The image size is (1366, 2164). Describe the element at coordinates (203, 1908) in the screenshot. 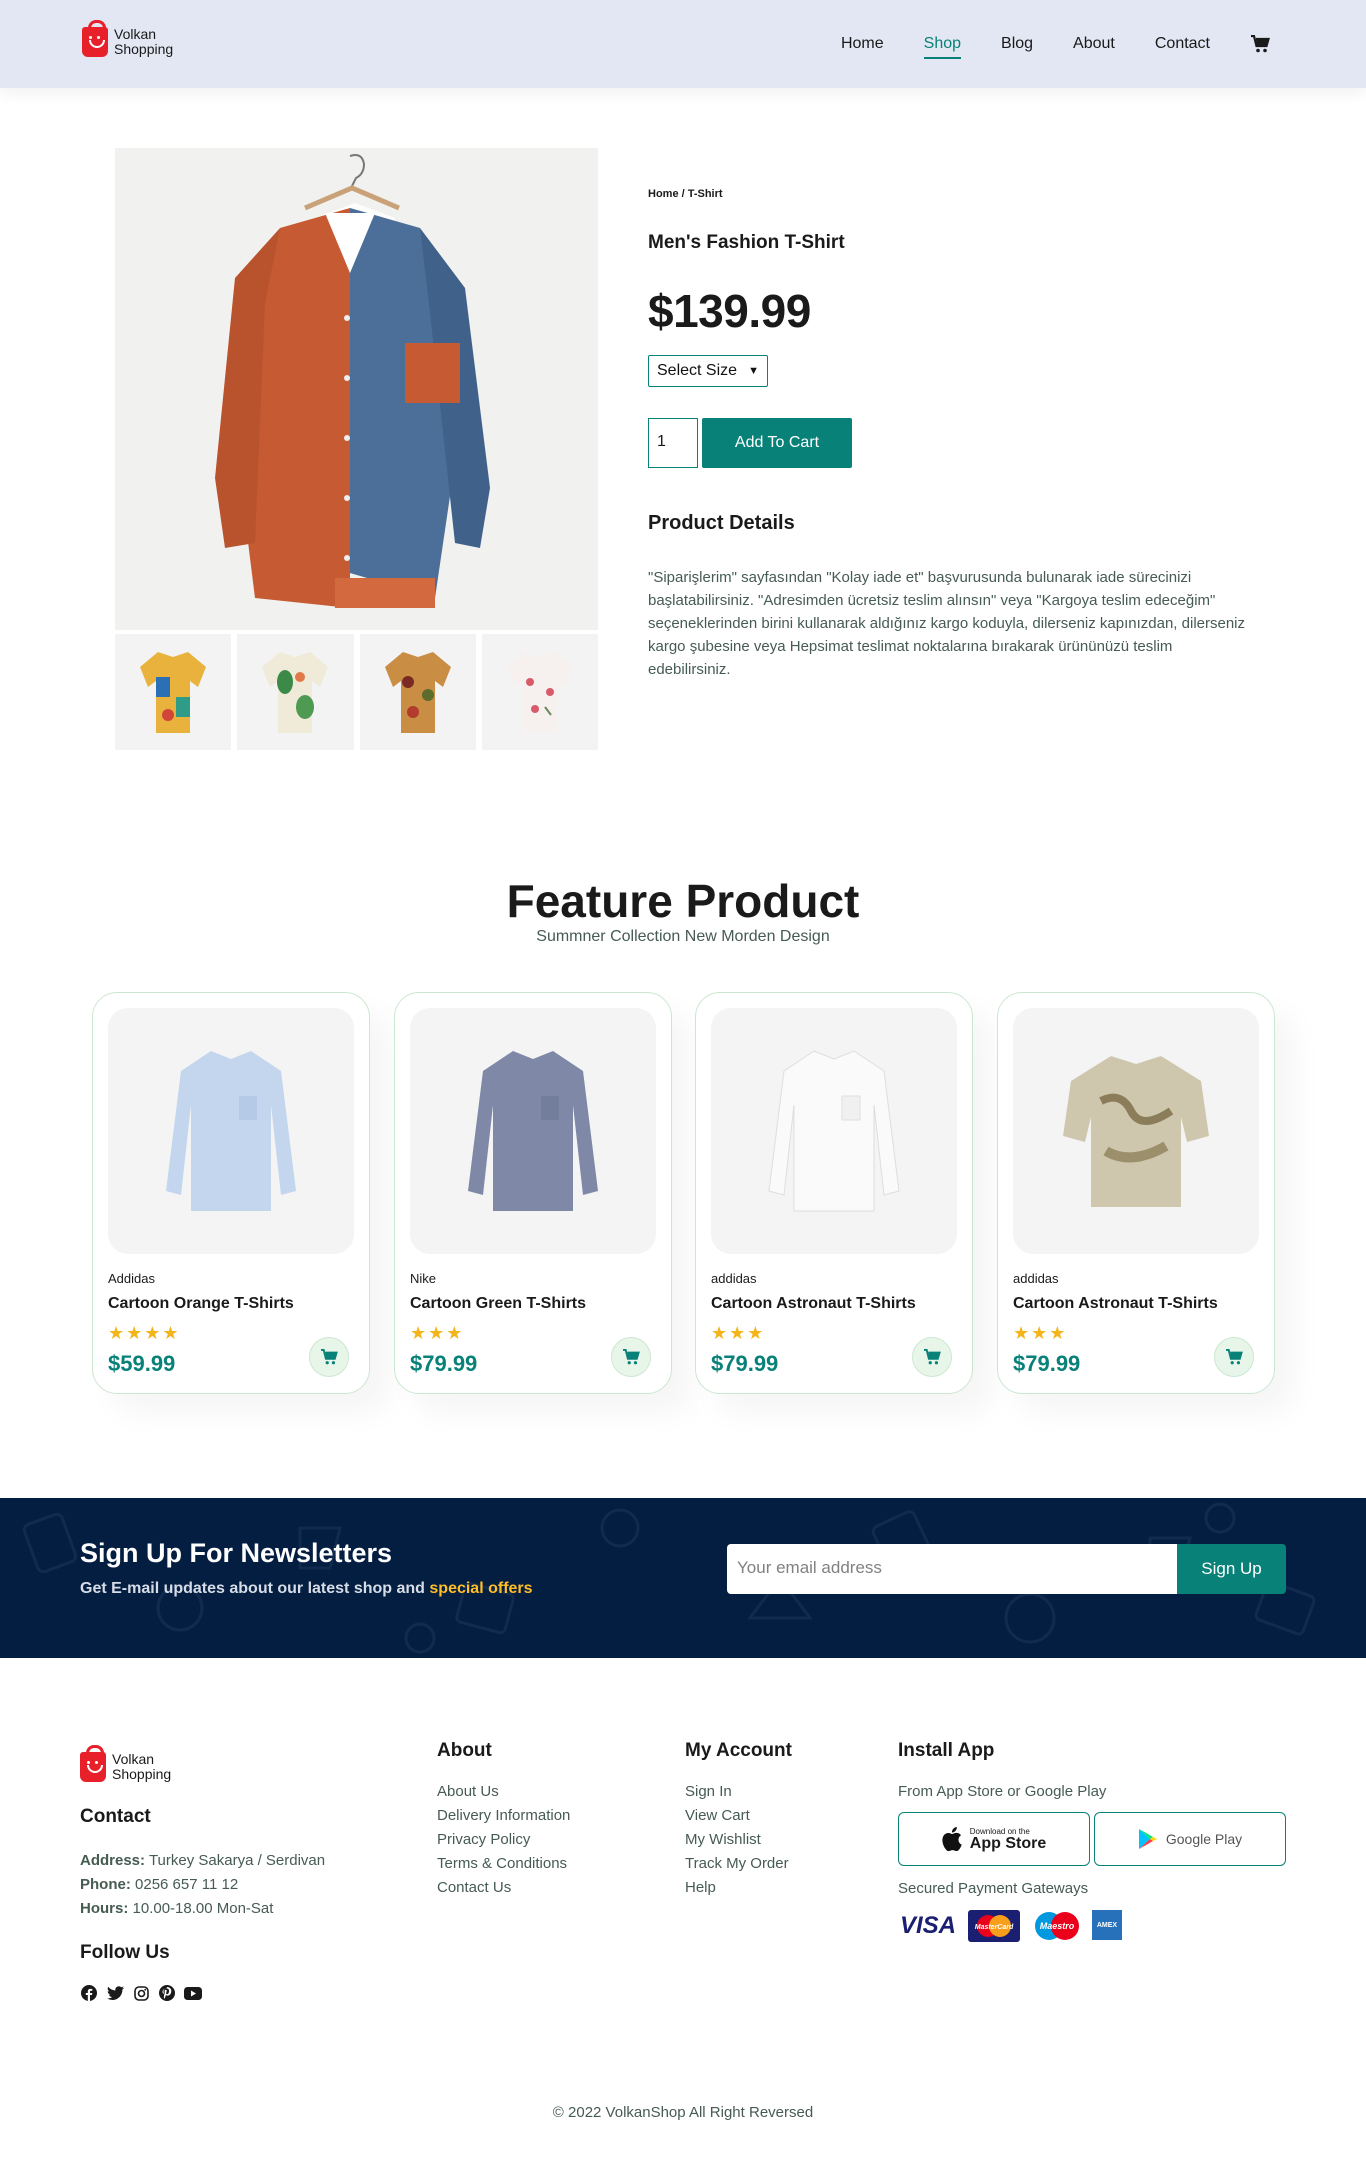

I see `hours-value: 10.00-18.00 Mon-Sat` at that location.